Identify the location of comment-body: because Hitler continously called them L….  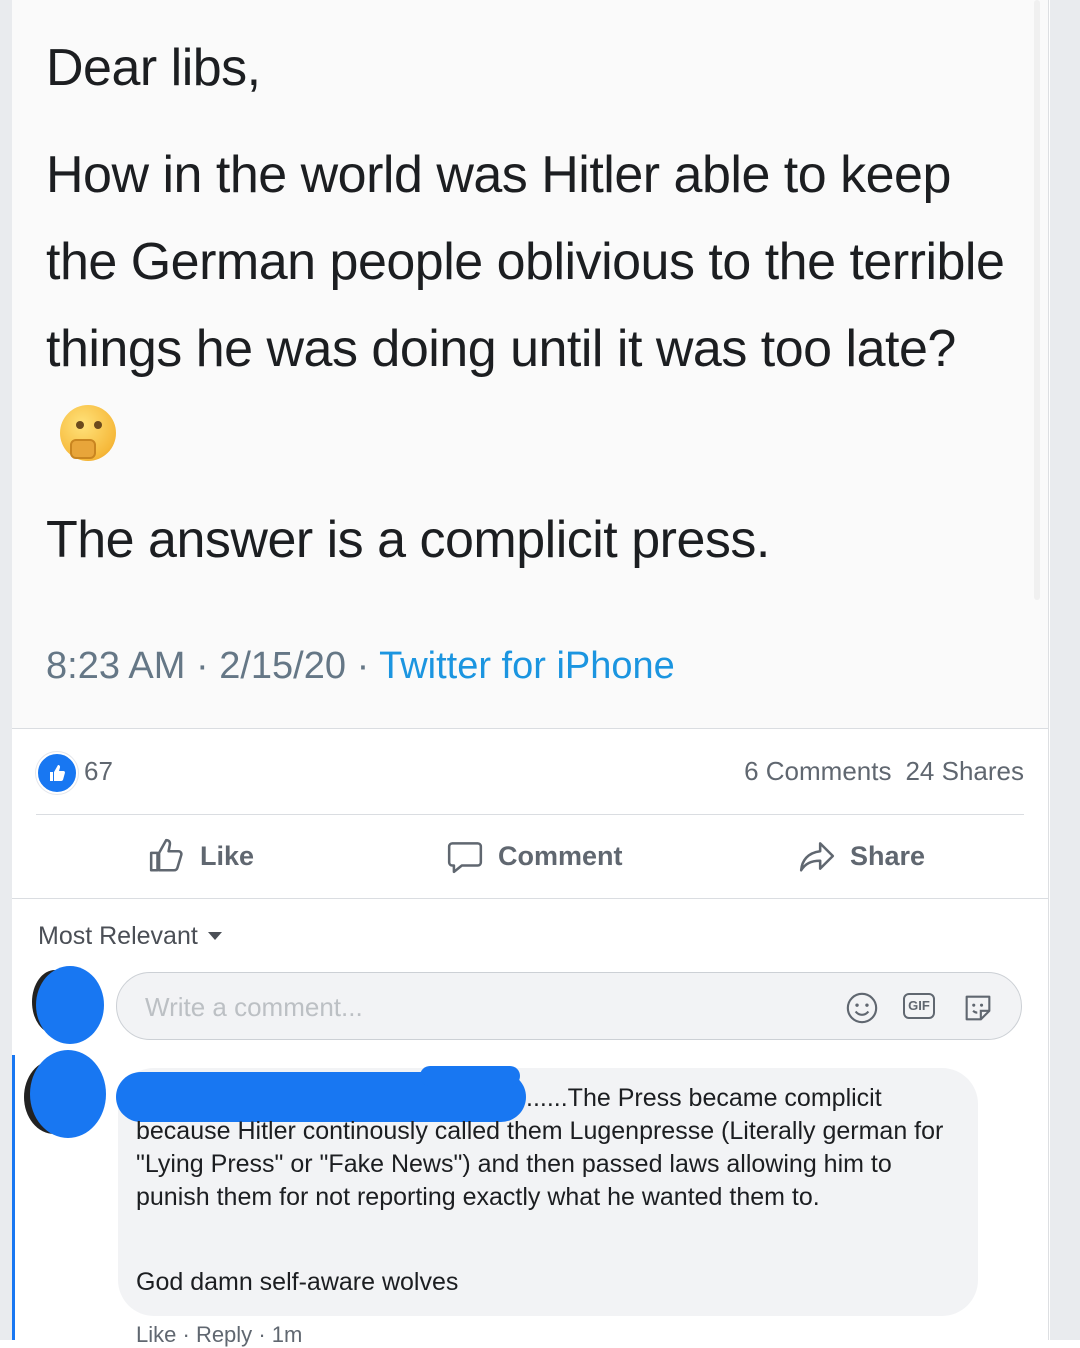
(540, 1164).